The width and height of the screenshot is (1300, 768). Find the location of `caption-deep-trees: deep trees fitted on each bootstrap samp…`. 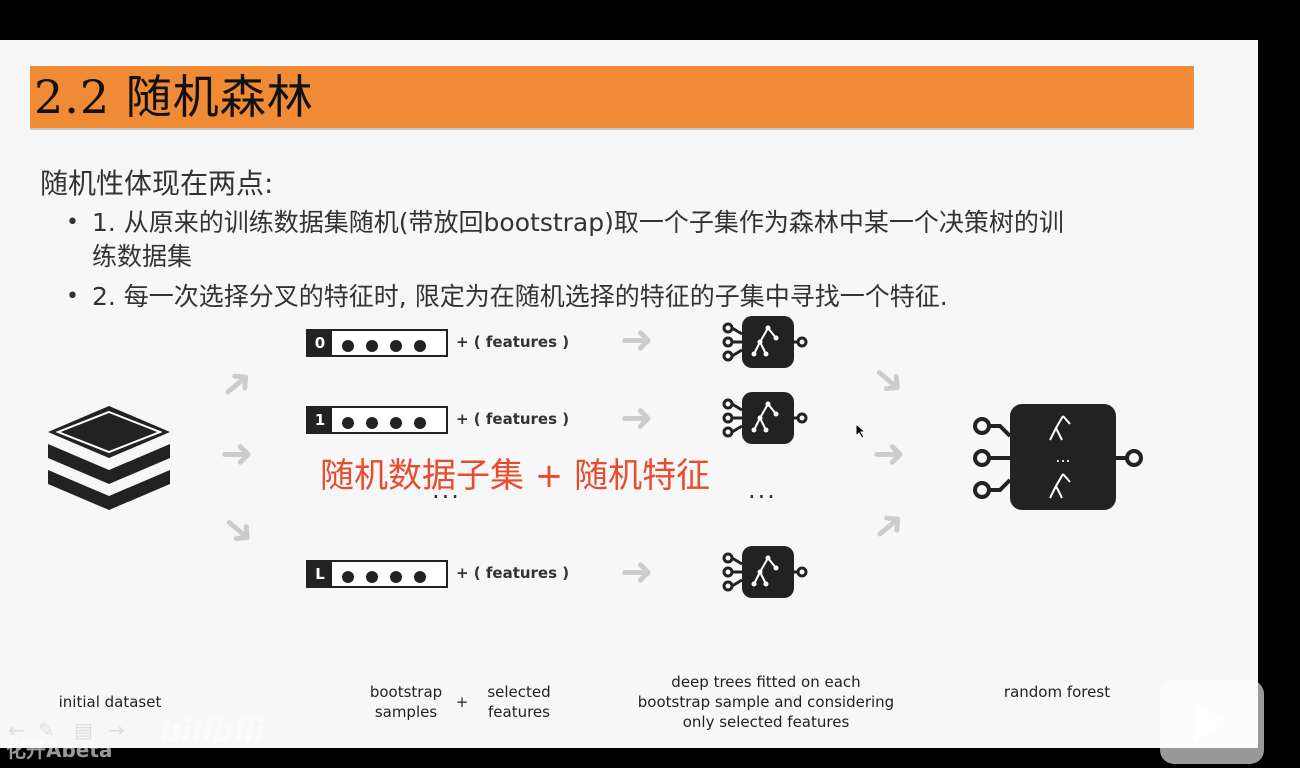

caption-deep-trees: deep trees fitted on each bootstrap samp… is located at coordinates (766, 702).